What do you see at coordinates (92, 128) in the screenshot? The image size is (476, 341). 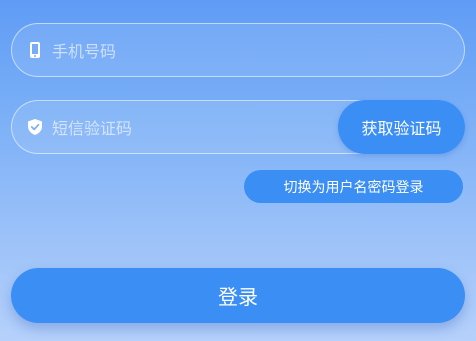 I see `sms-code-placeholder: 短信验证码` at bounding box center [92, 128].